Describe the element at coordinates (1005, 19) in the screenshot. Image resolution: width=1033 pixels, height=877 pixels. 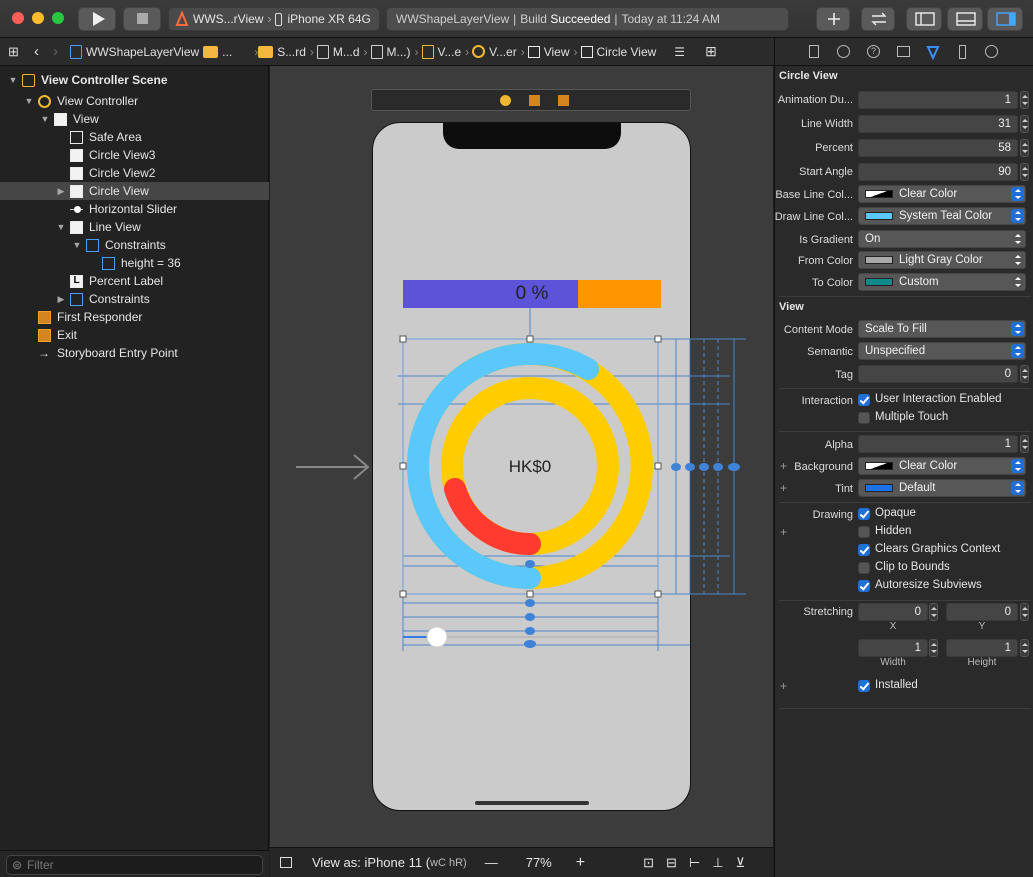
I see `toggle-inspector-button` at that location.